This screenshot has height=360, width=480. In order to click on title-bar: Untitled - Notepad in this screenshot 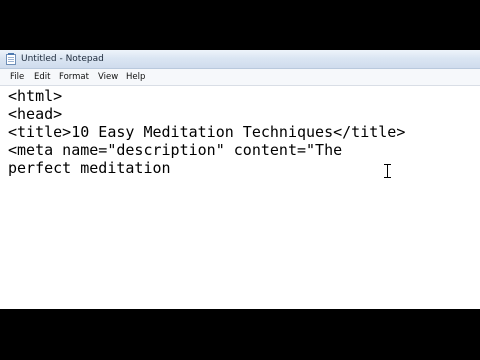, I will do `click(240, 59)`.